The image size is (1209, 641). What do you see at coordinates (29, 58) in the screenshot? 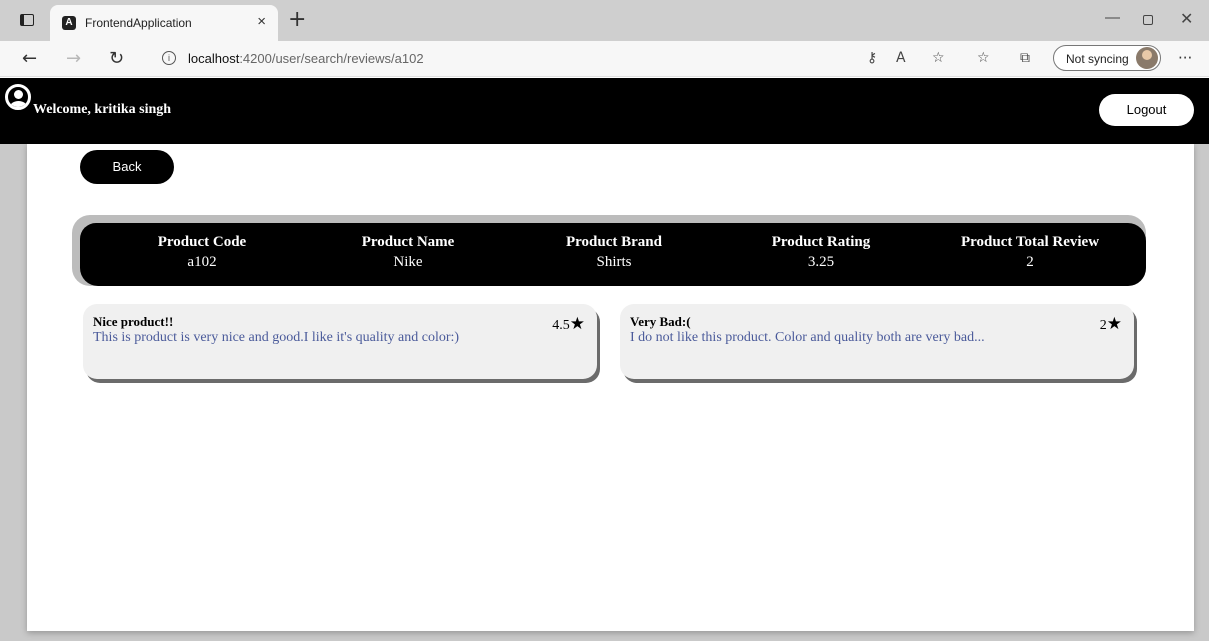
I see `back-arrow-icon: ←` at bounding box center [29, 58].